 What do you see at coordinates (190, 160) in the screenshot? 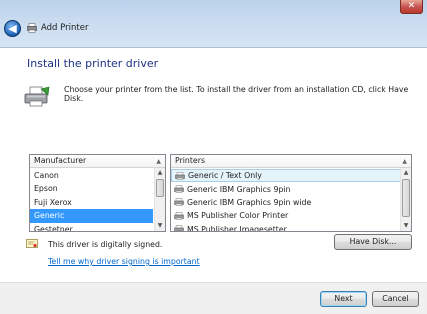
I see `printers-header-label: Printers` at bounding box center [190, 160].